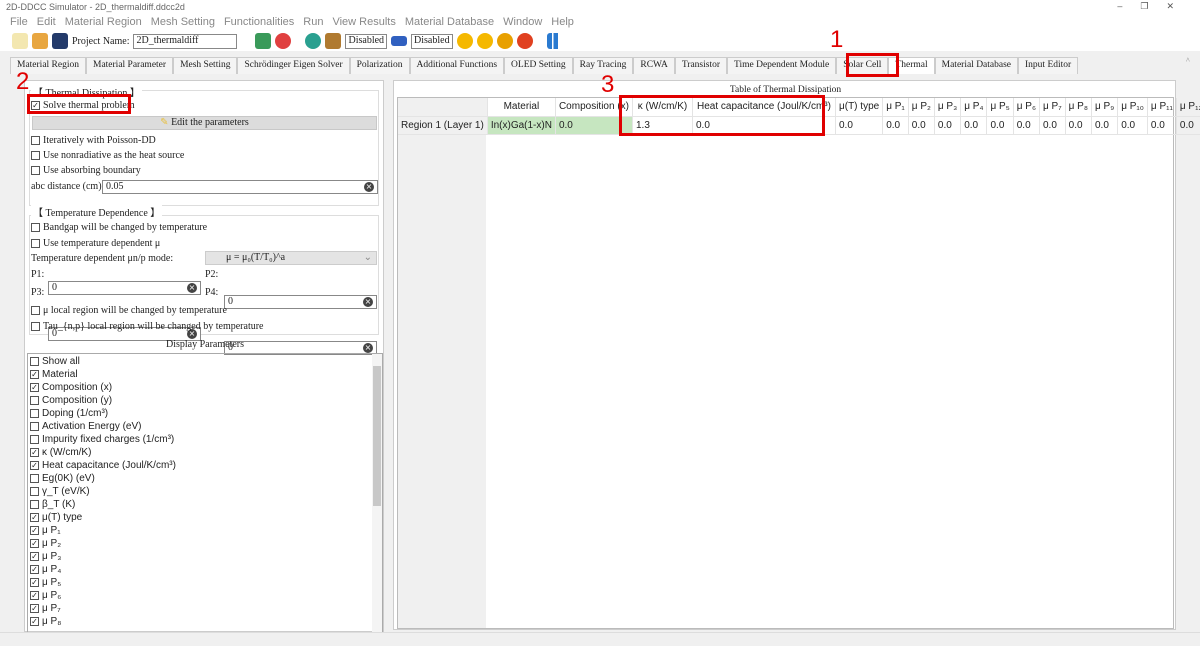  I want to click on column-header: μ P₅, so click(1000, 107).